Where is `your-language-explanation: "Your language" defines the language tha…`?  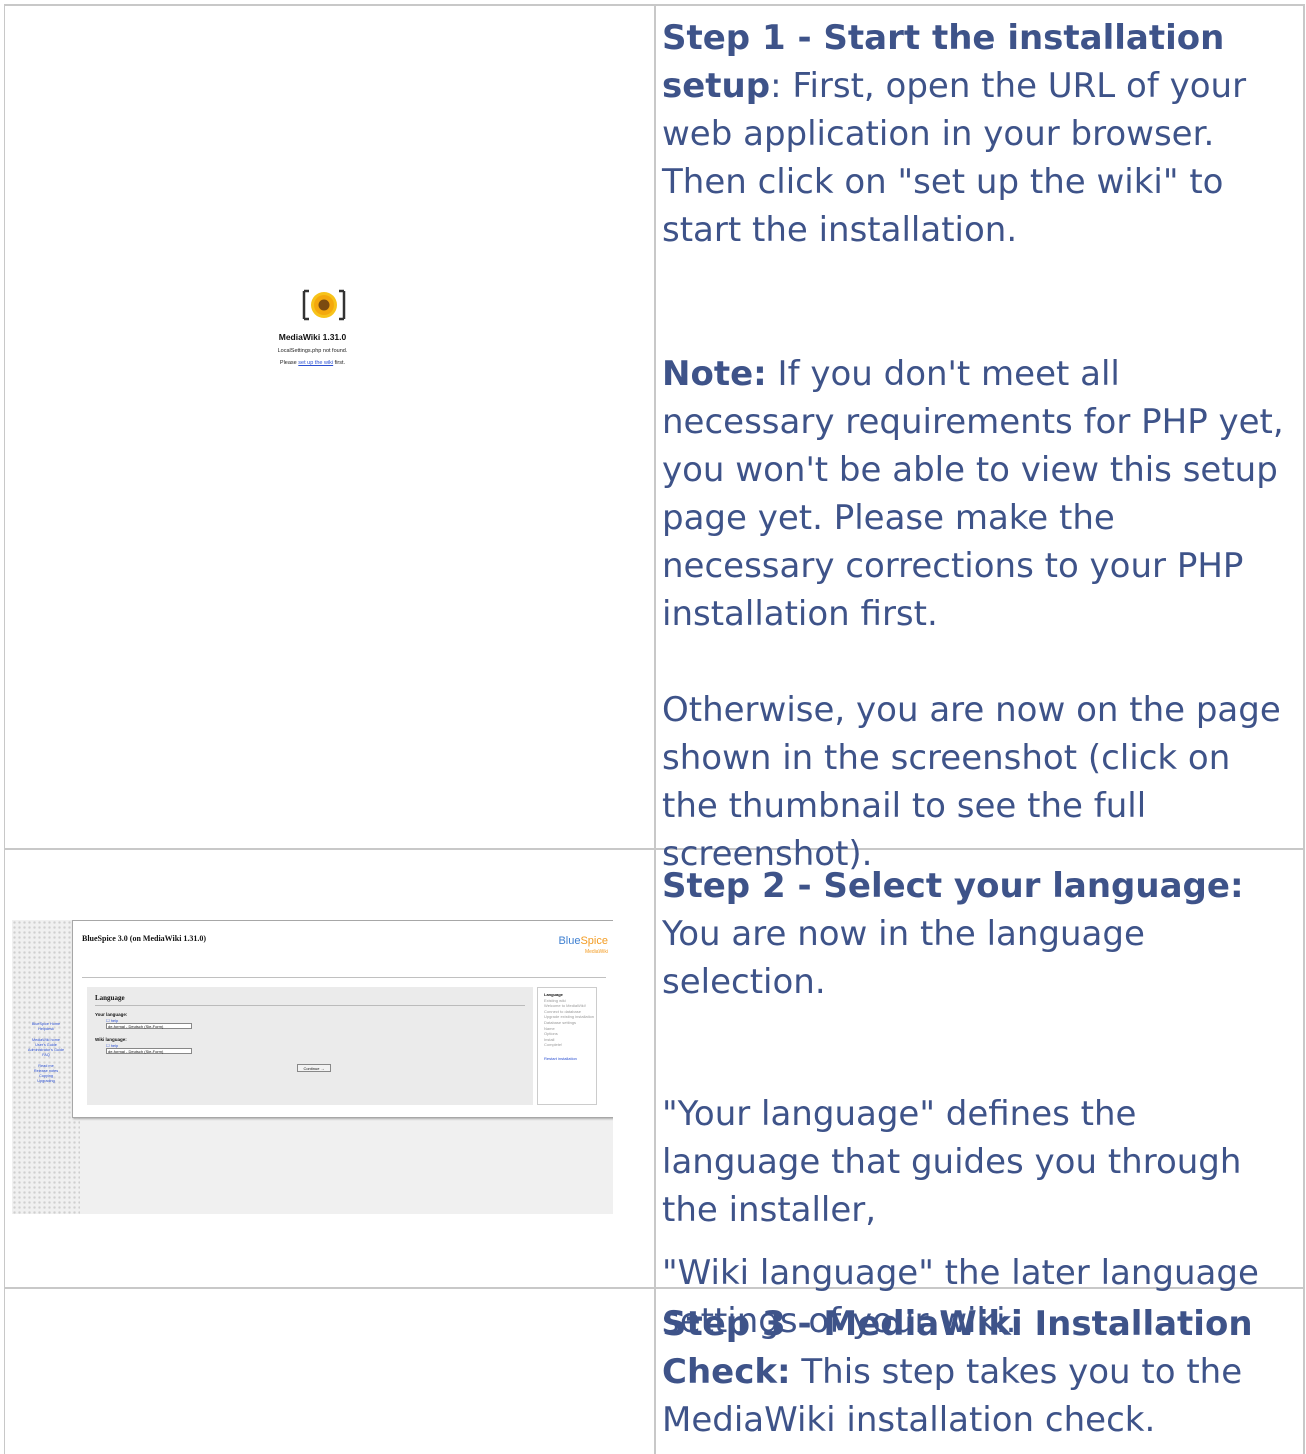 your-language-explanation: "Your language" defines the language tha… is located at coordinates (952, 1162).